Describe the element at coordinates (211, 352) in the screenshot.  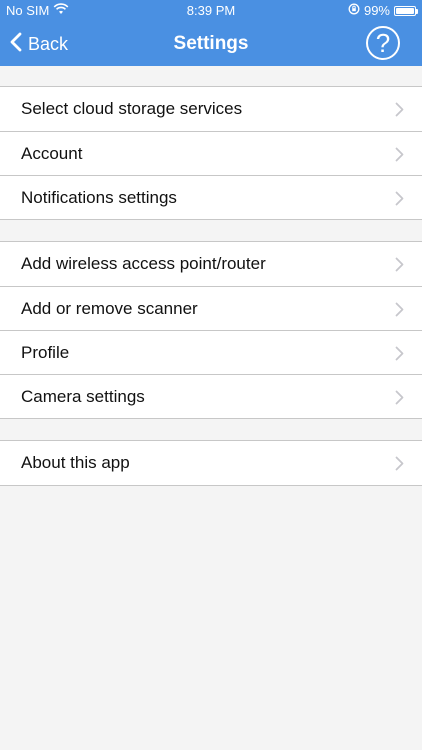
I see `row-profile: Profile` at that location.